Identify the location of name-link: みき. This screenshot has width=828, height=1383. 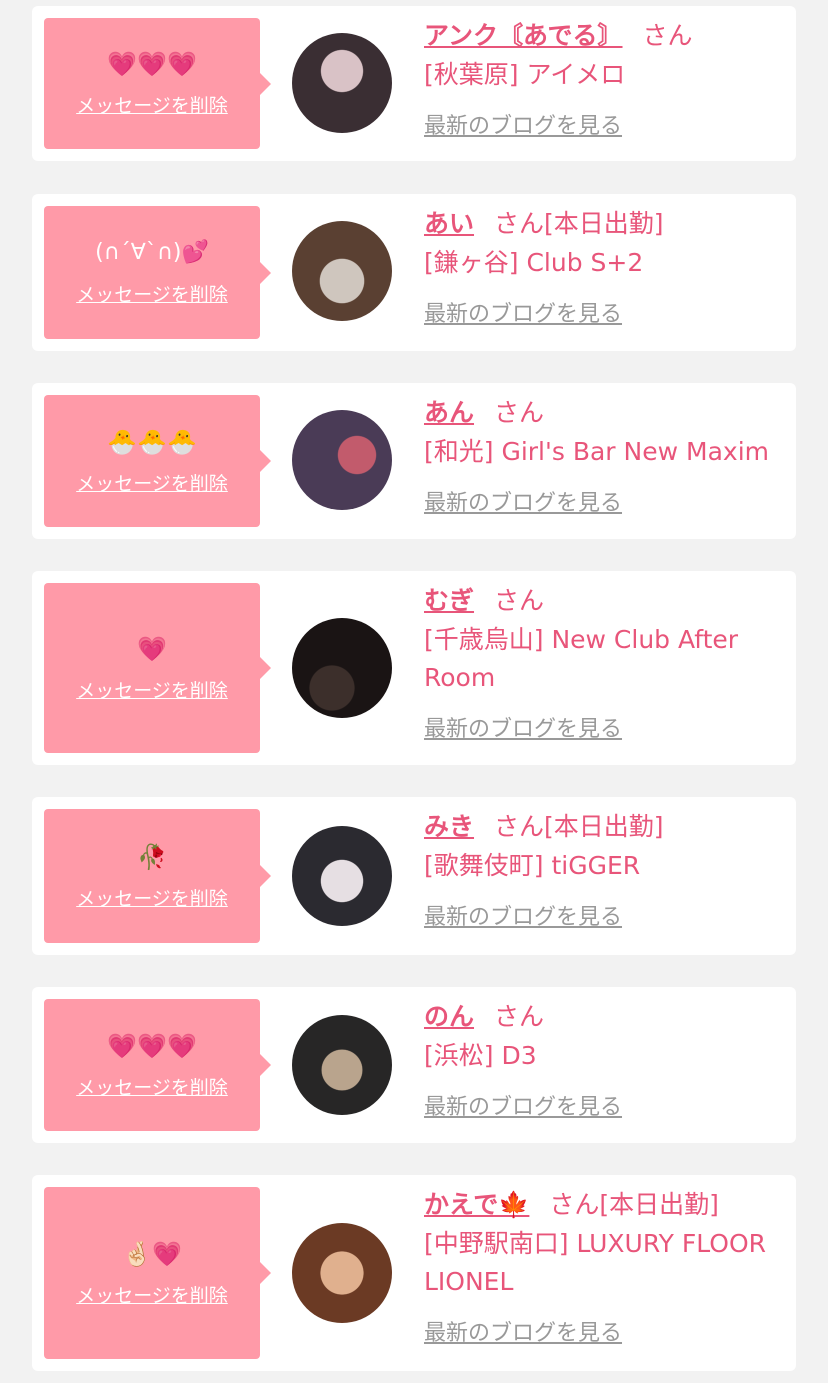
(449, 826).